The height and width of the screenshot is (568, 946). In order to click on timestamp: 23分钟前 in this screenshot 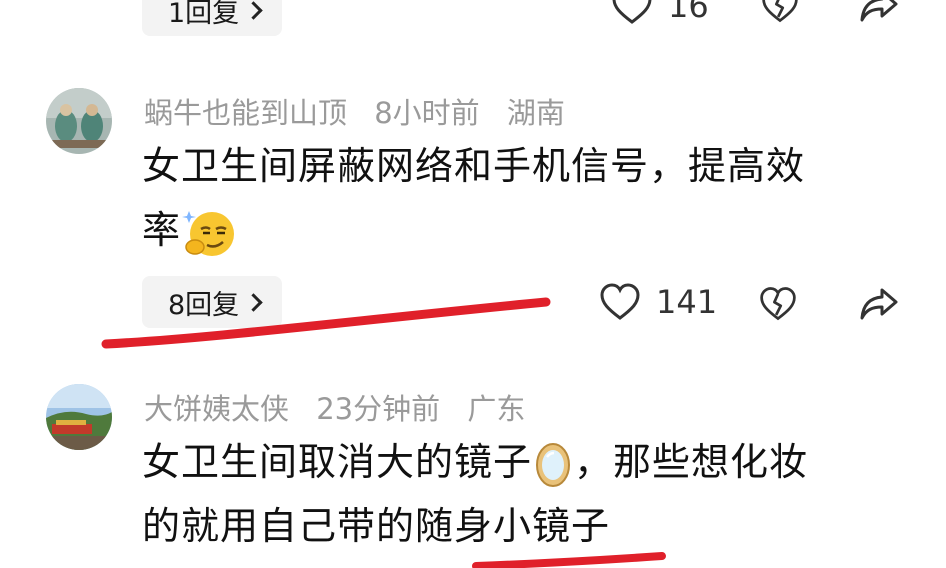, I will do `click(378, 409)`.